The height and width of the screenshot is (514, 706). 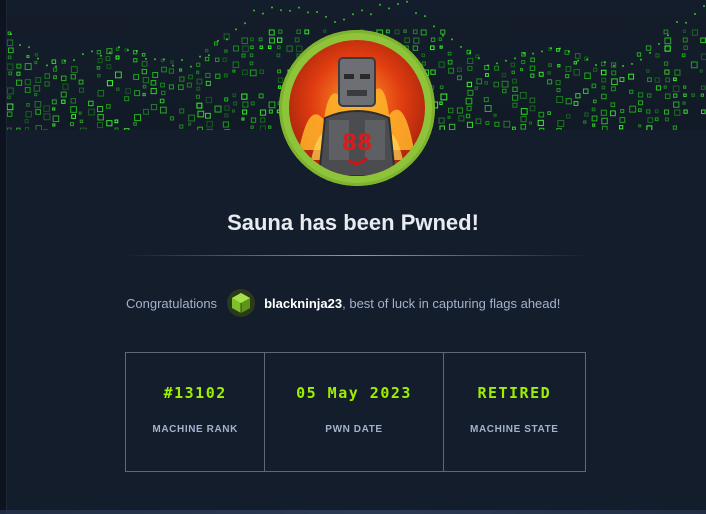 I want to click on stat-pwn-date: 05 May 2023 PWN DATE, so click(x=354, y=412).